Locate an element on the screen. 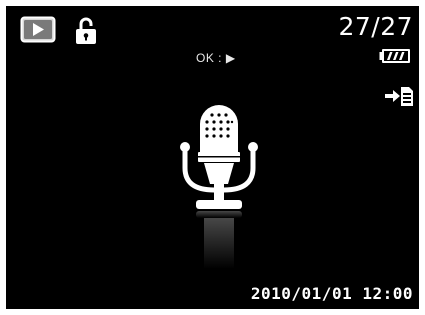 This screenshot has width=425, height=315. ok-play-hint: OK : ▶ is located at coordinates (216, 58).